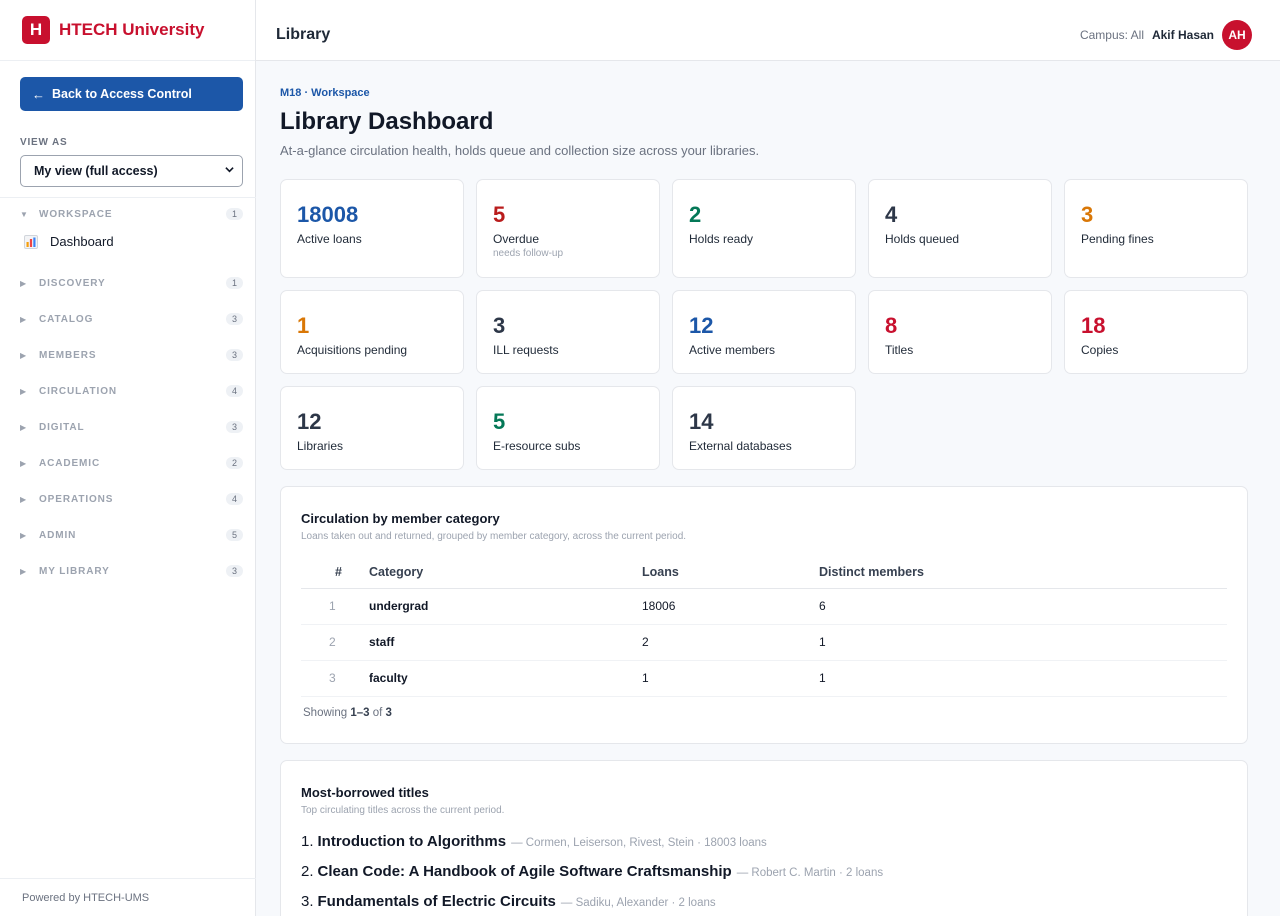 Image resolution: width=1280 pixels, height=916 pixels. I want to click on table-row: 2 staff 2 1, so click(764, 642).